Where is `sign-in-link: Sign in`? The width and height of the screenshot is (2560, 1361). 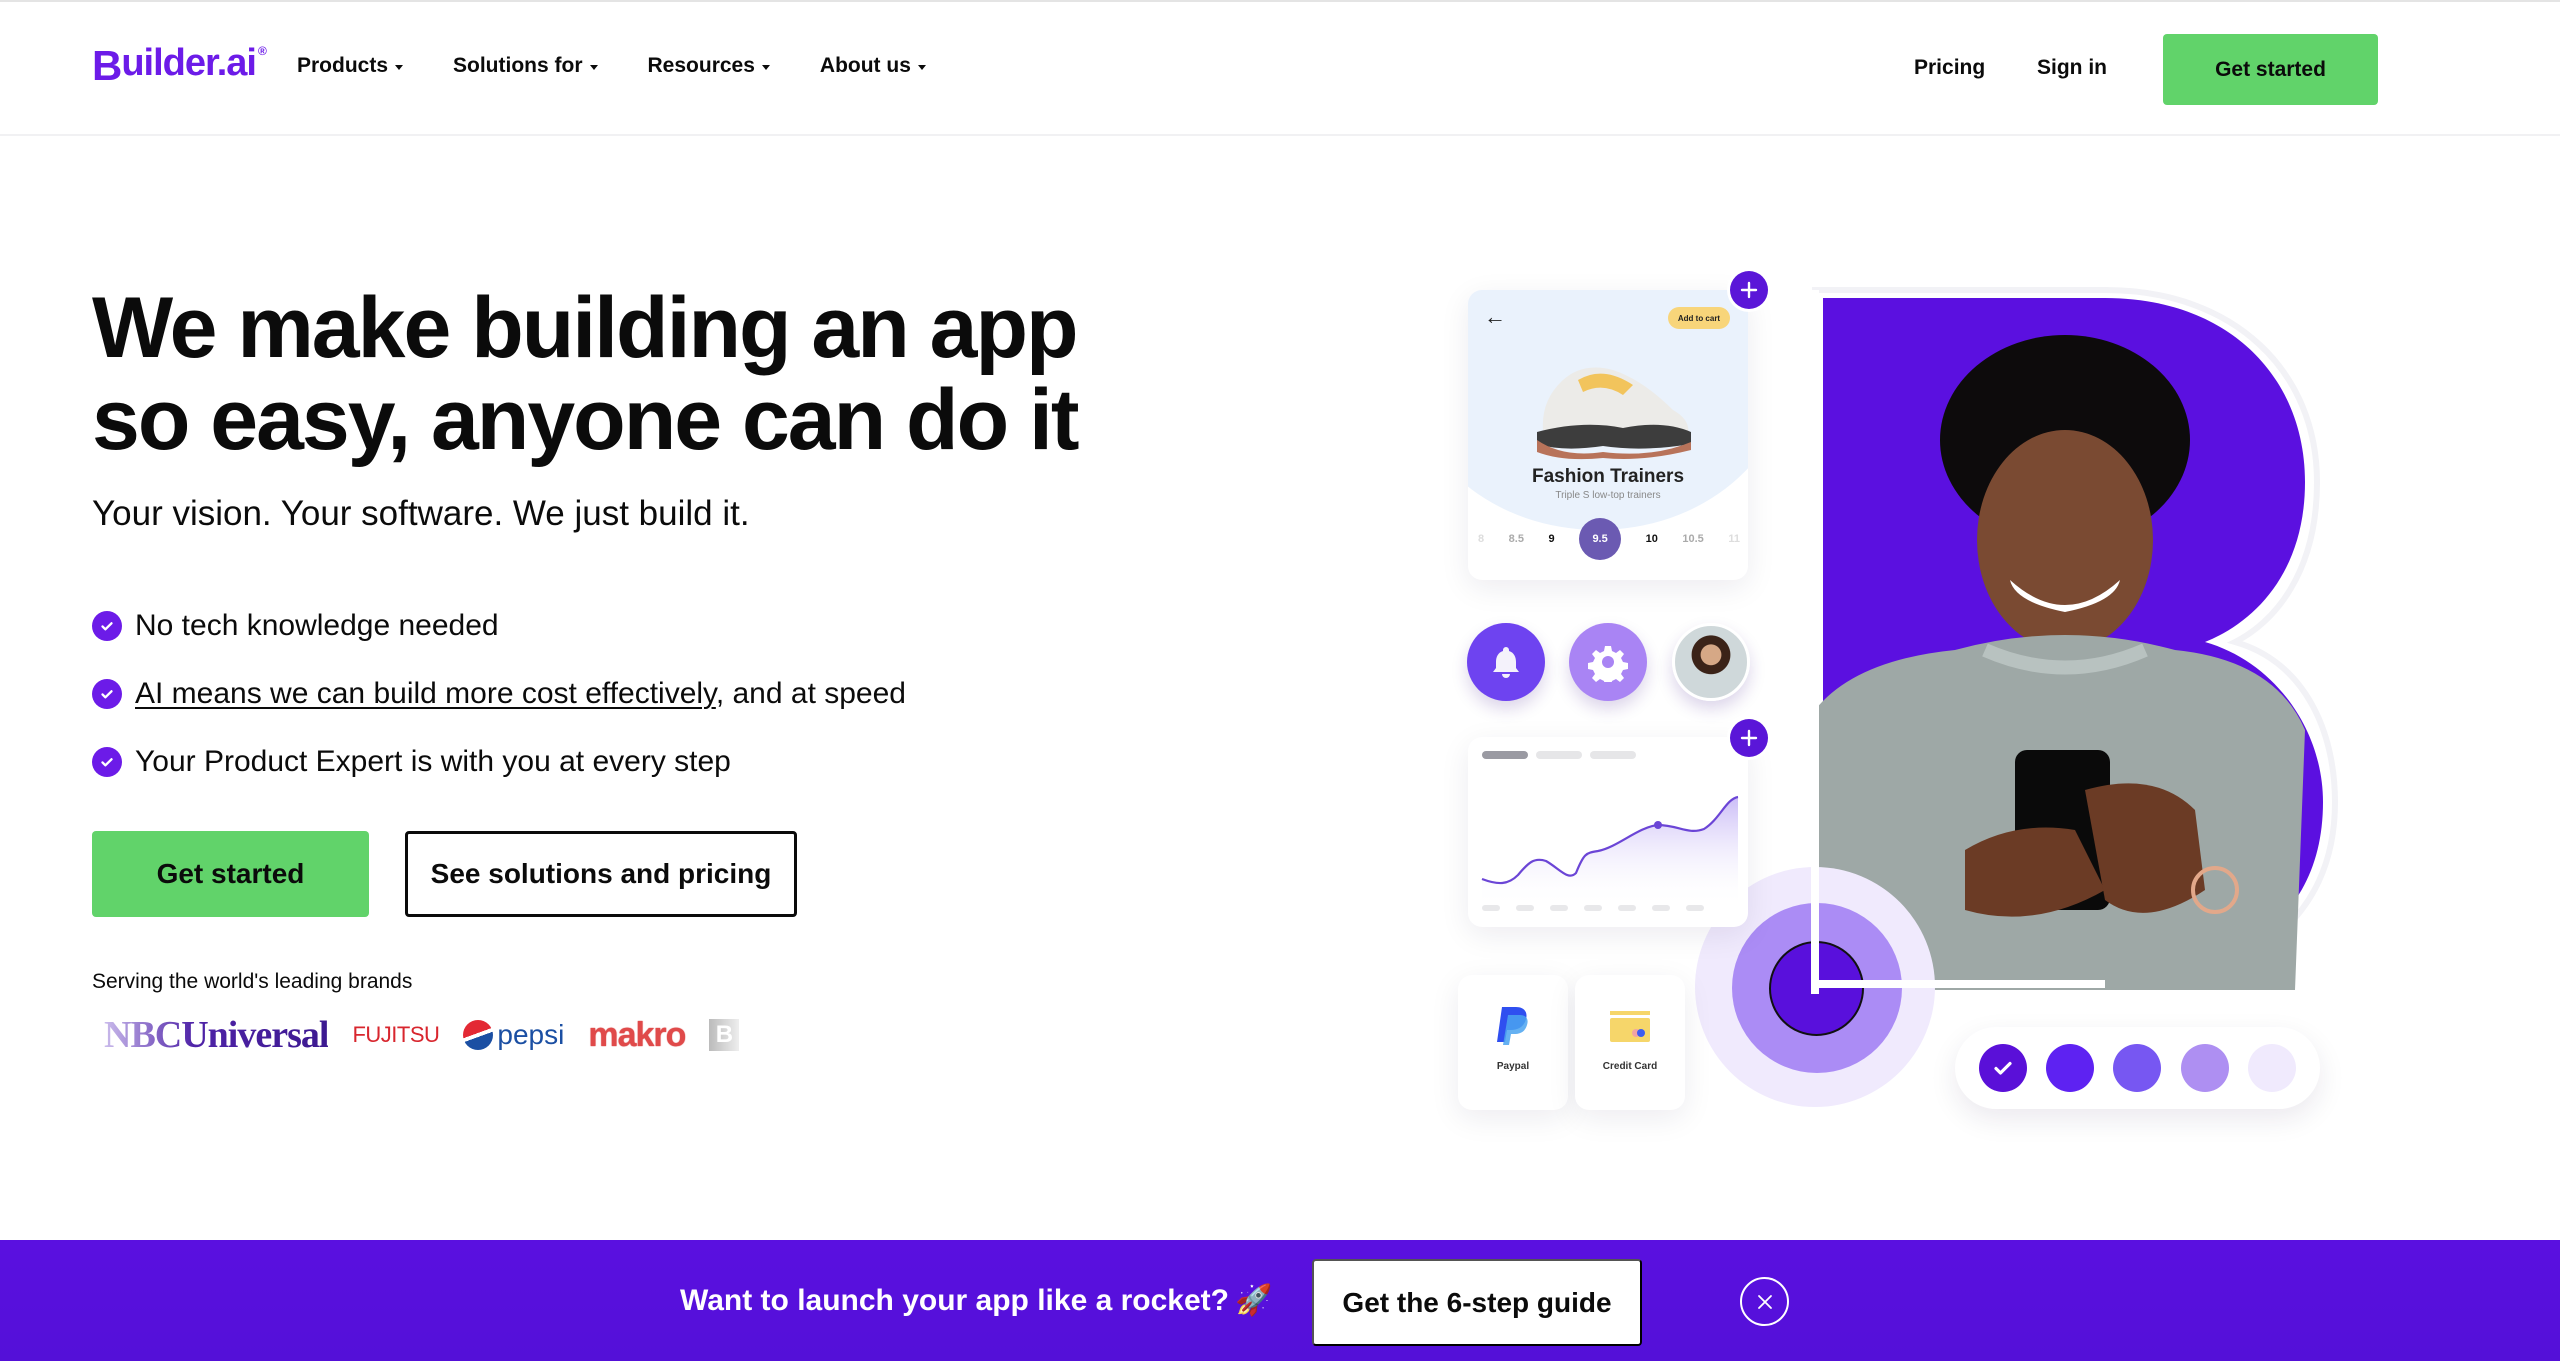
sign-in-link: Sign in is located at coordinates (2072, 68).